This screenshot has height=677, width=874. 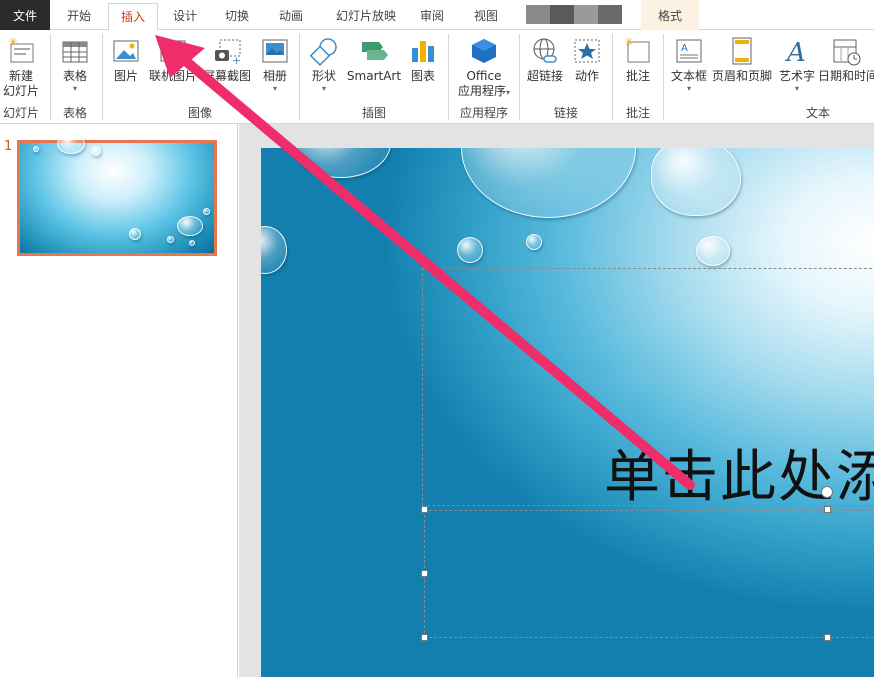 I want to click on table-button: 表格 ▾, so click(x=75, y=64).